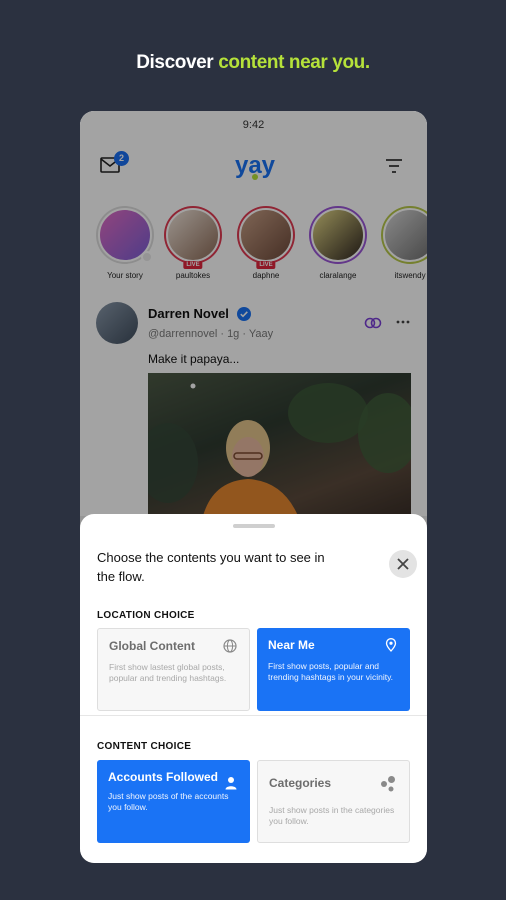 This screenshot has width=506, height=900. What do you see at coordinates (253, 715) in the screenshot?
I see `section-divider` at bounding box center [253, 715].